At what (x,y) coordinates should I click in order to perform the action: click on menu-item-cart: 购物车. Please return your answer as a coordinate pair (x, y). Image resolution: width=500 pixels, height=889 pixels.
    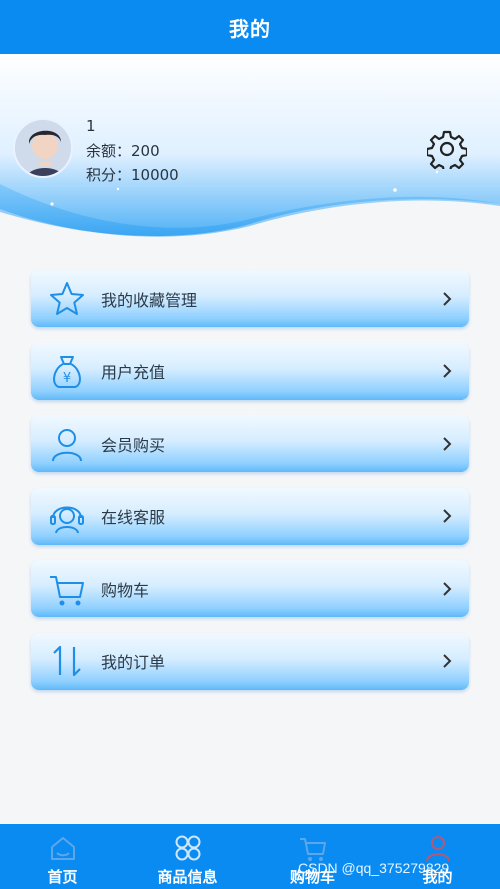
    Looking at the image, I should click on (250, 588).